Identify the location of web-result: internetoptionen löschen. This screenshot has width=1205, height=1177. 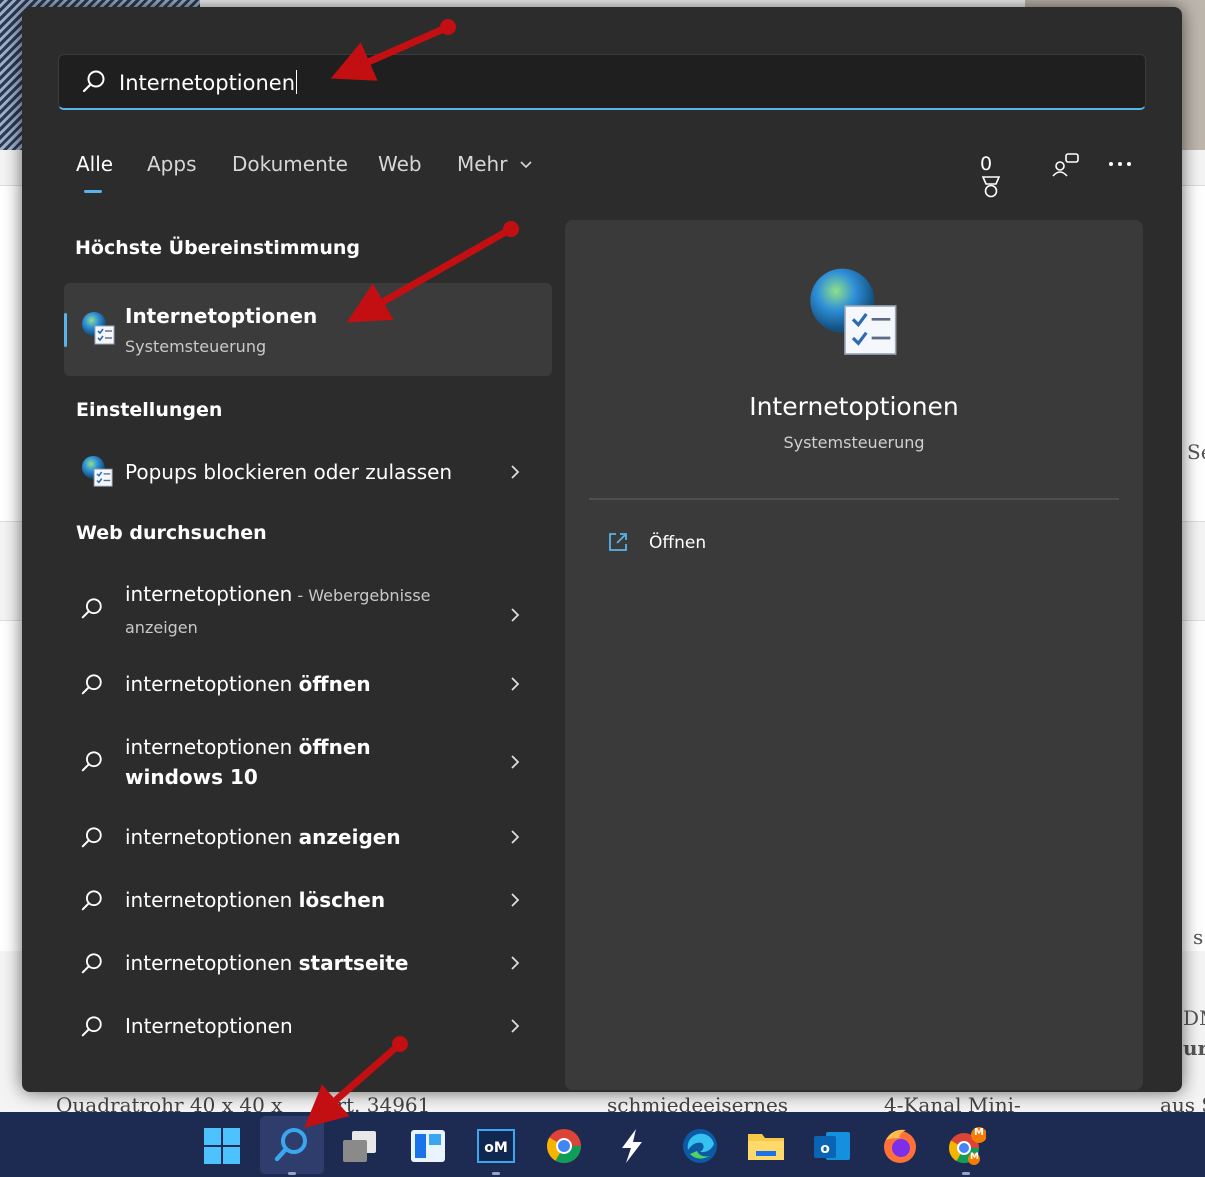
(308, 903).